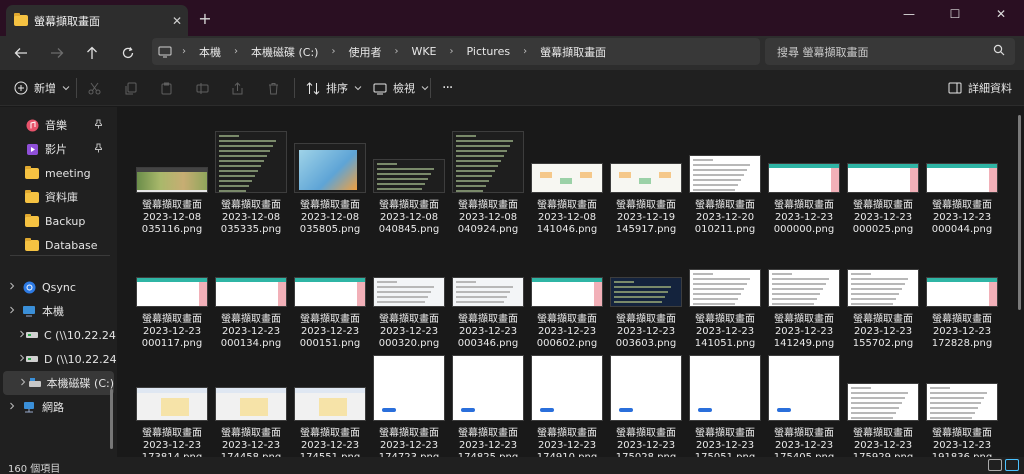  What do you see at coordinates (273, 88) in the screenshot?
I see `delete-button` at bounding box center [273, 88].